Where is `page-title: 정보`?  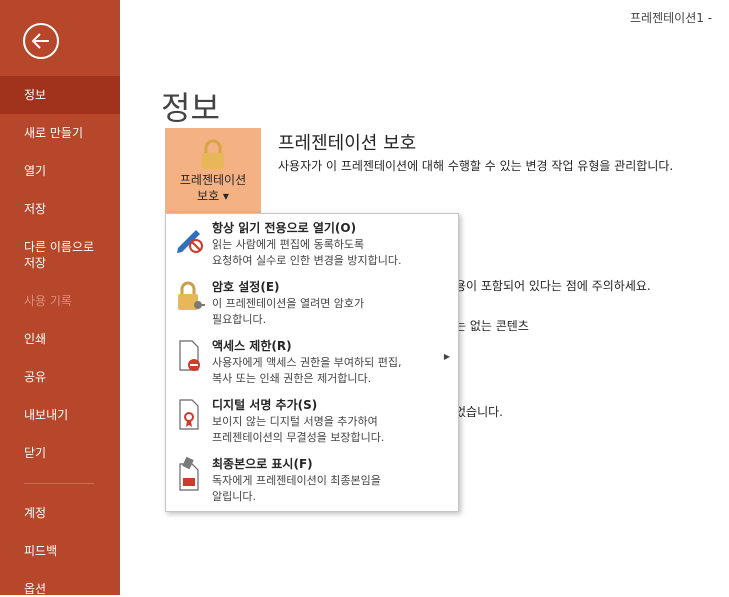 page-title: 정보 is located at coordinates (190, 108).